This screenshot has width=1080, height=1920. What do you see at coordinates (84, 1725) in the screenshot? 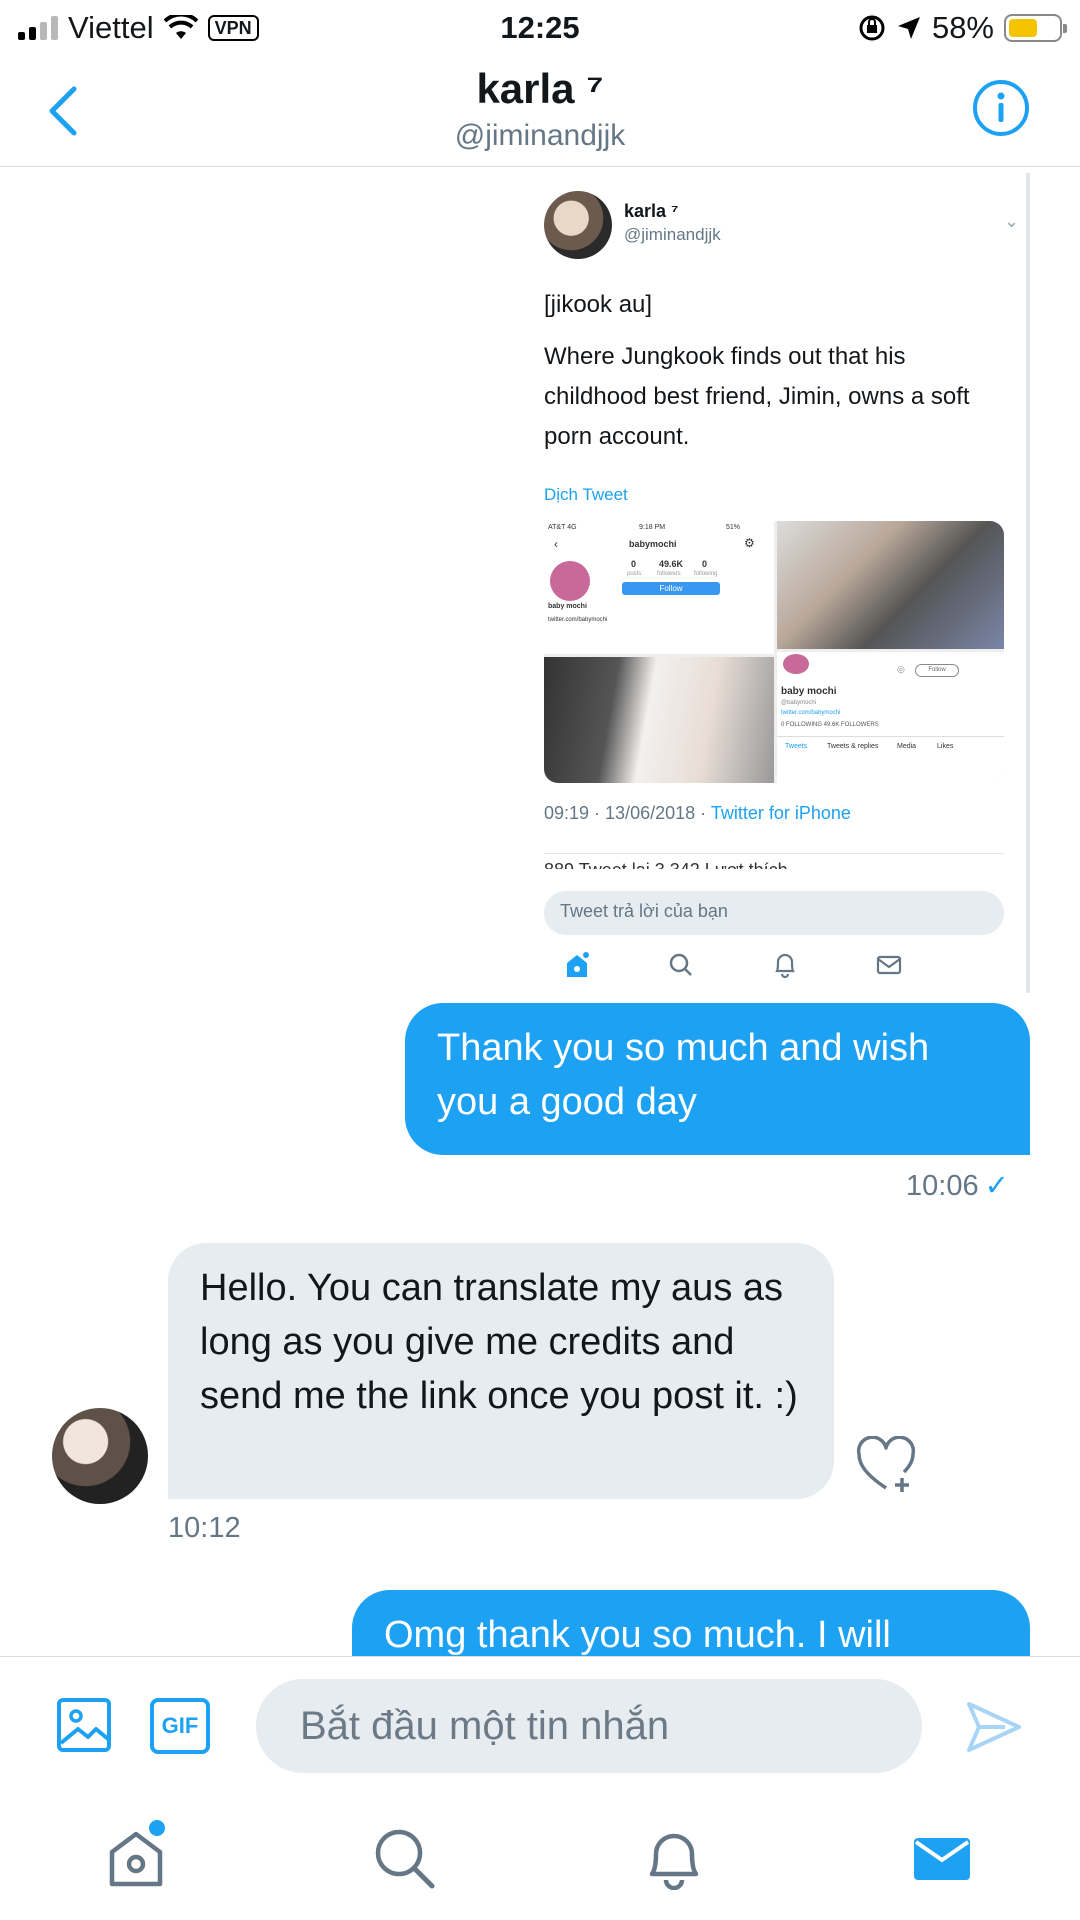
I see `image-icon` at bounding box center [84, 1725].